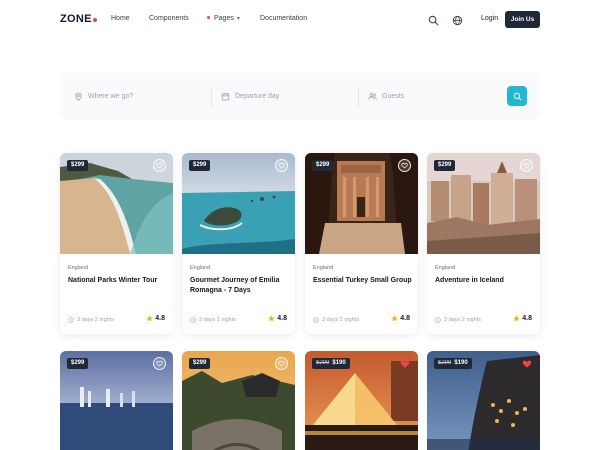 Image resolution: width=600 pixels, height=450 pixels. Describe the element at coordinates (457, 19) in the screenshot. I see `globe-icon` at that location.